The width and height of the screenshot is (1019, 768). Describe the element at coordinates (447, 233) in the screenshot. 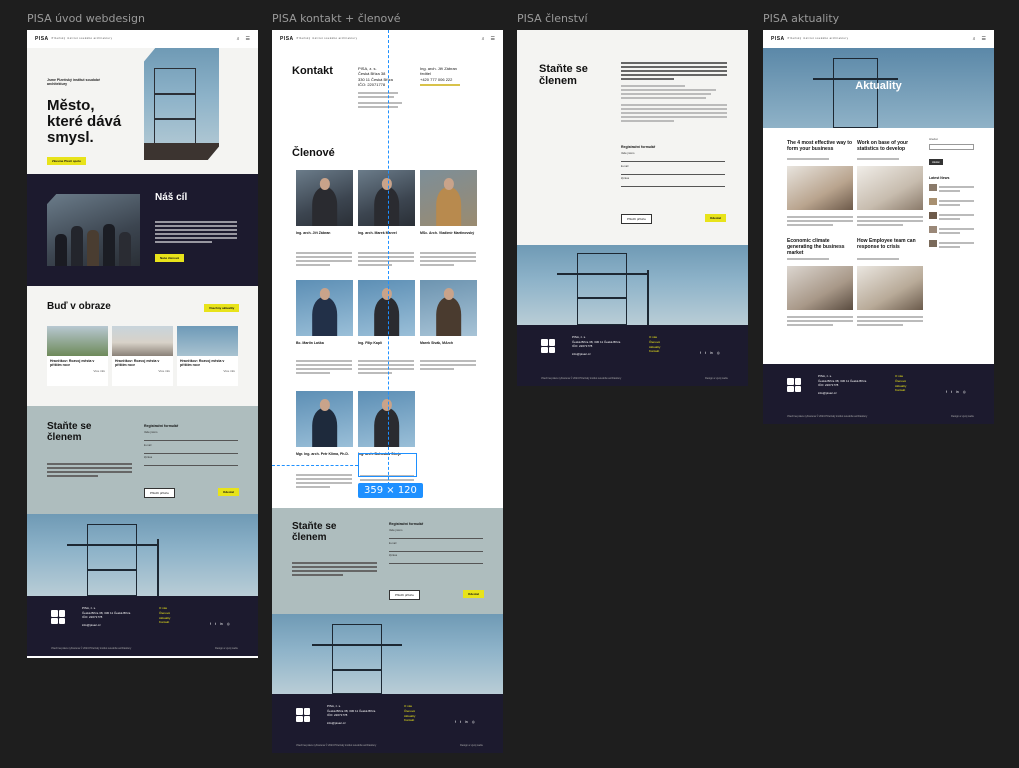

I see `member-name: MSc. Arch. Vladimír Martinovský` at that location.